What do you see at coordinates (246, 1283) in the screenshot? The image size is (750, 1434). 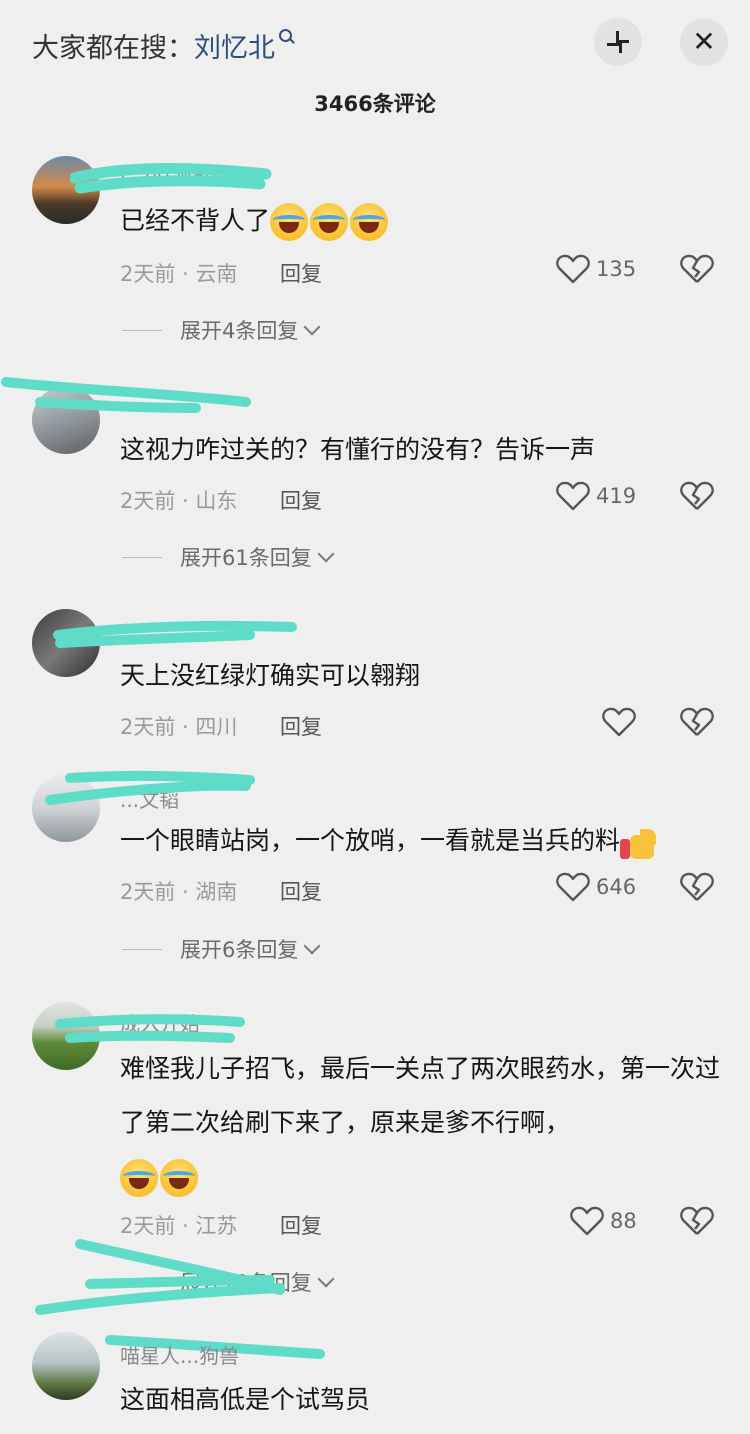 I see `expand-replies-label: 展开10条回复` at bounding box center [246, 1283].